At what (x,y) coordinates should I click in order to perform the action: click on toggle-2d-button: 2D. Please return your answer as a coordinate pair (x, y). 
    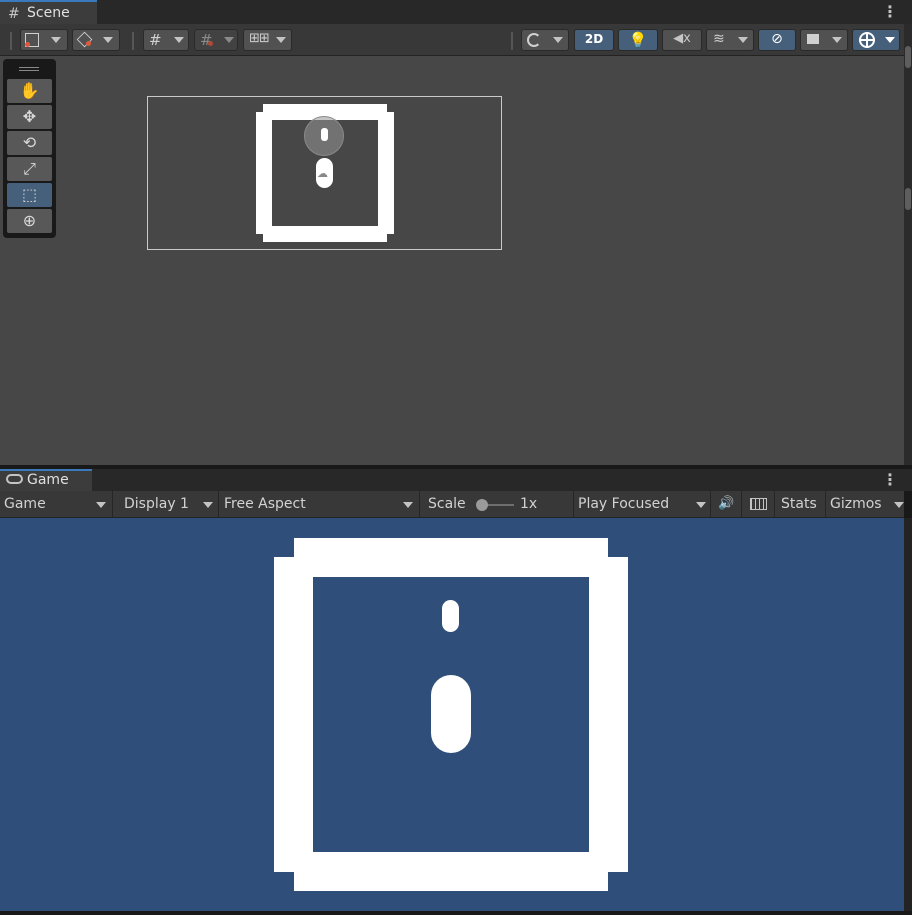
    Looking at the image, I should click on (594, 40).